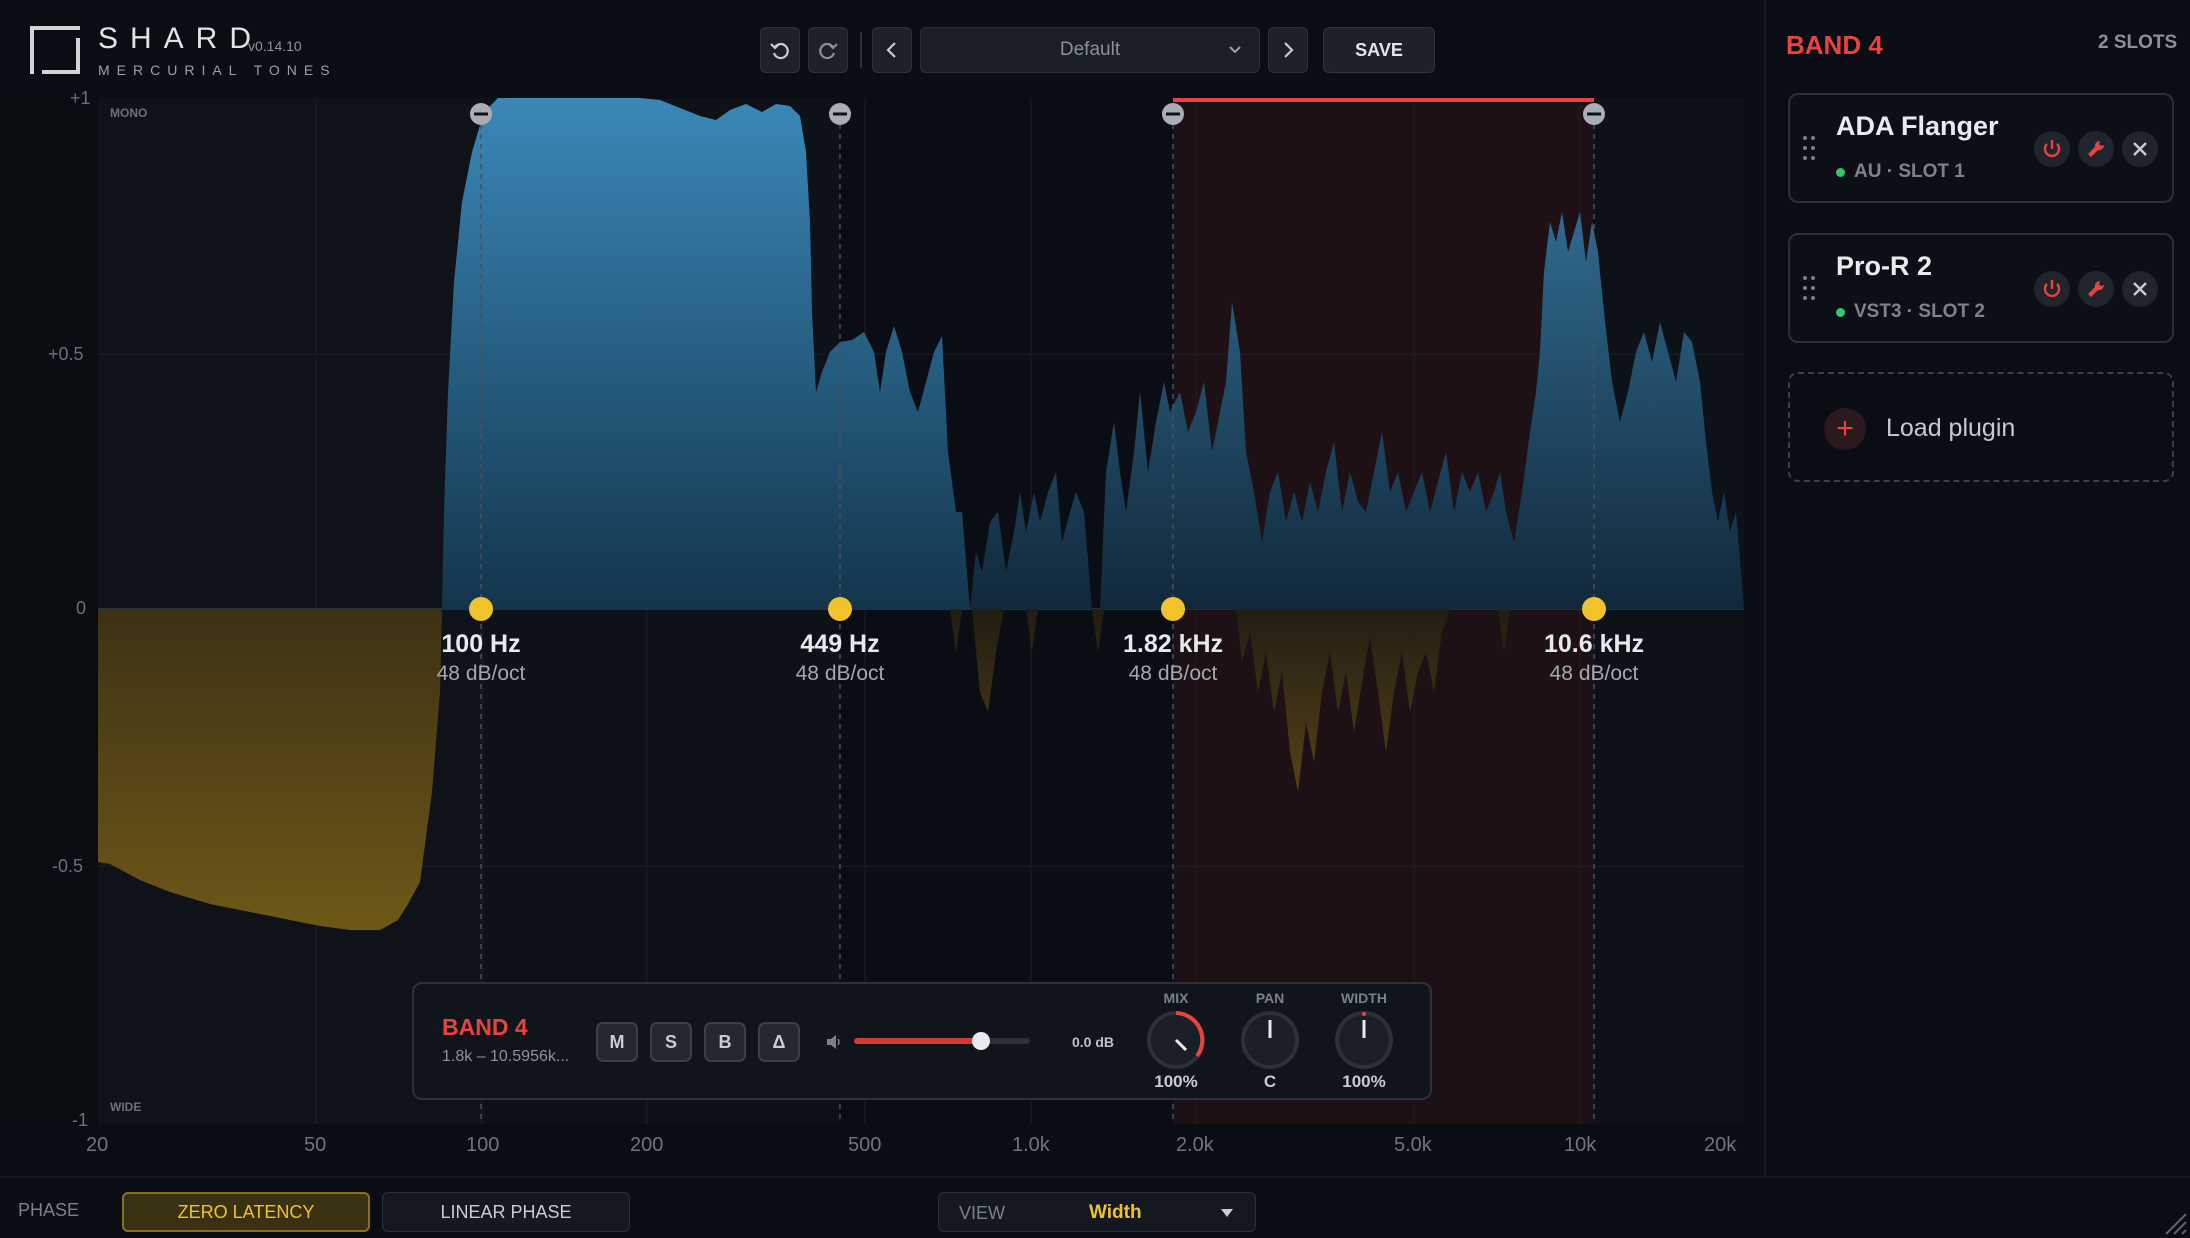 This screenshot has height=1238, width=2190. Describe the element at coordinates (1031, 1145) in the screenshot. I see `x-tick-label: 1.0k` at that location.